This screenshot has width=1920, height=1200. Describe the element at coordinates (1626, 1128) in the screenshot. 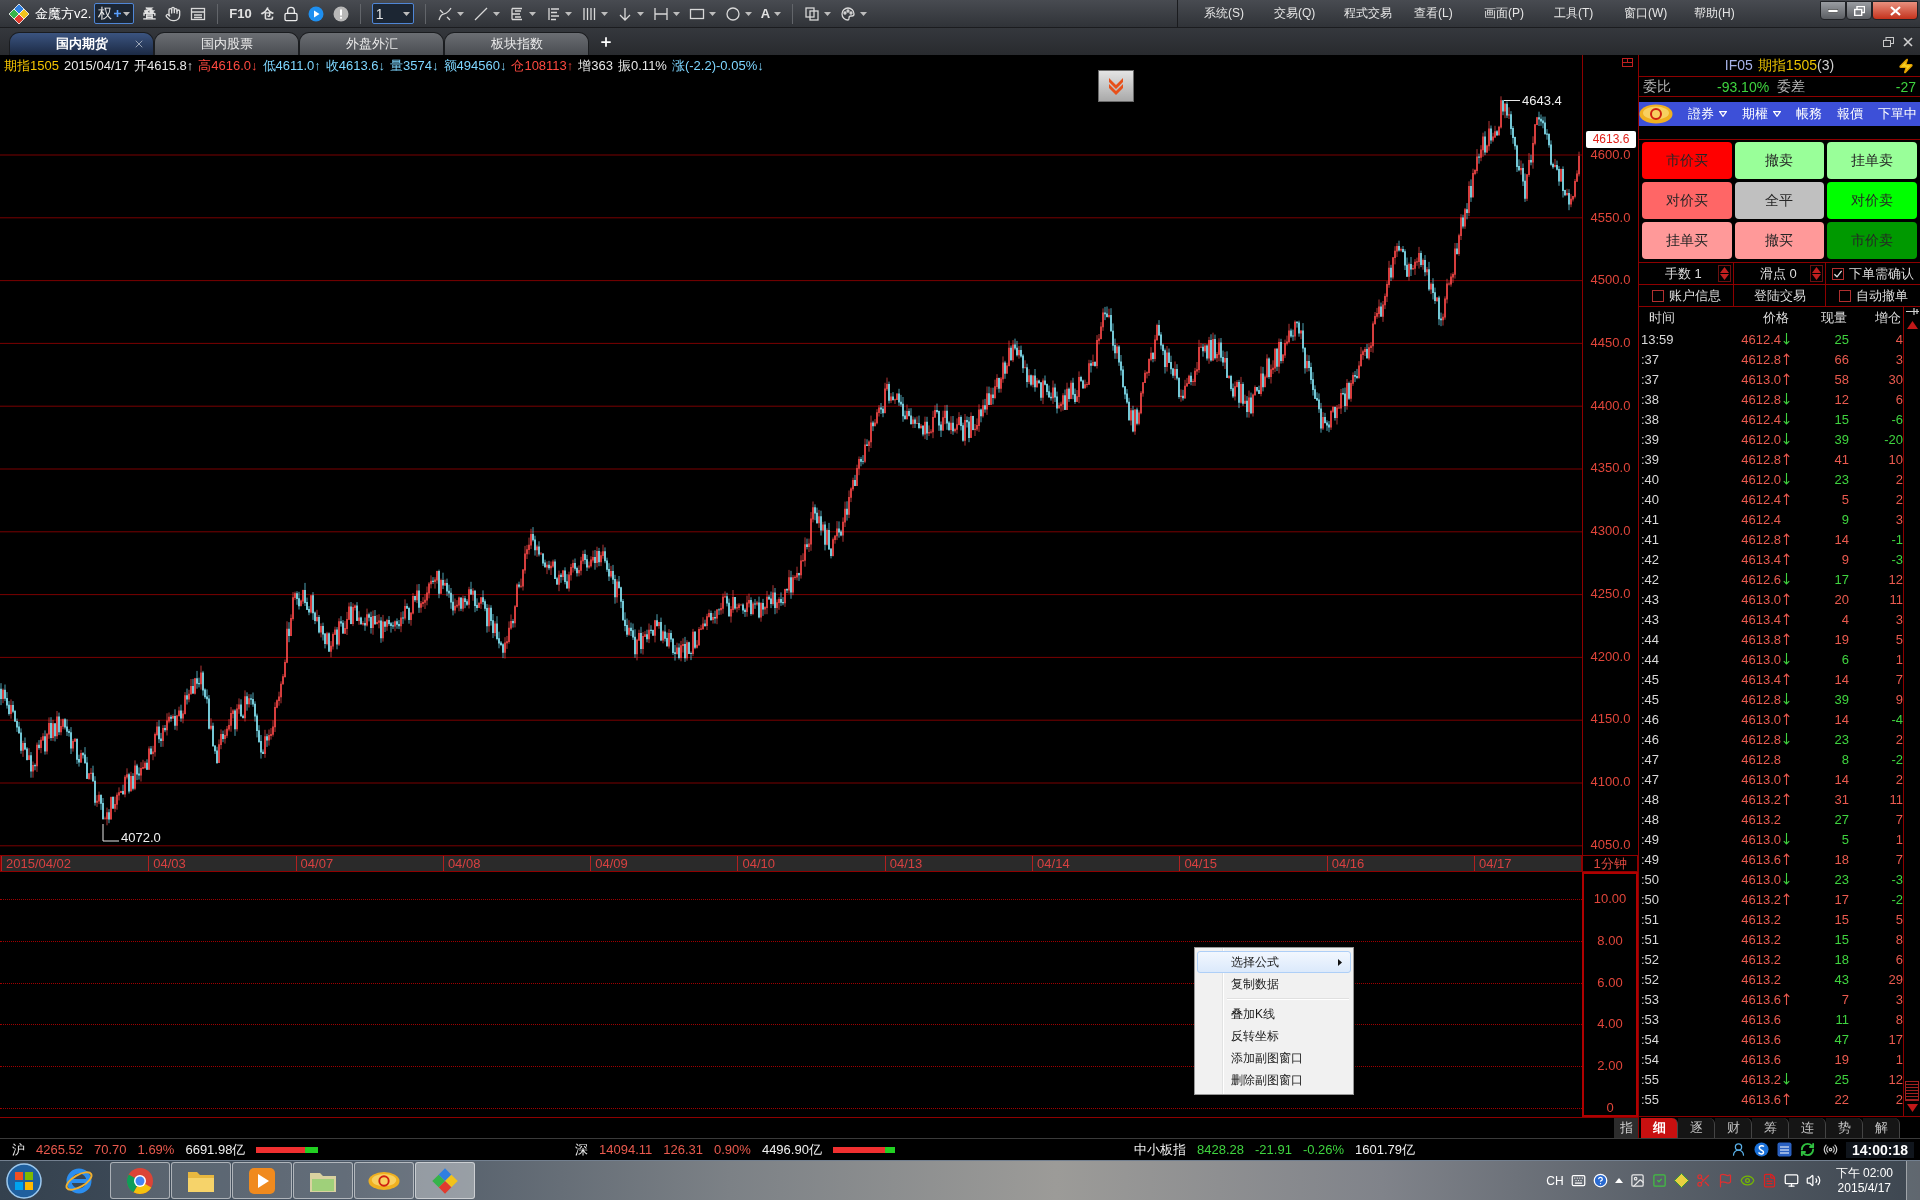

I see `indicator-tab: 指` at that location.